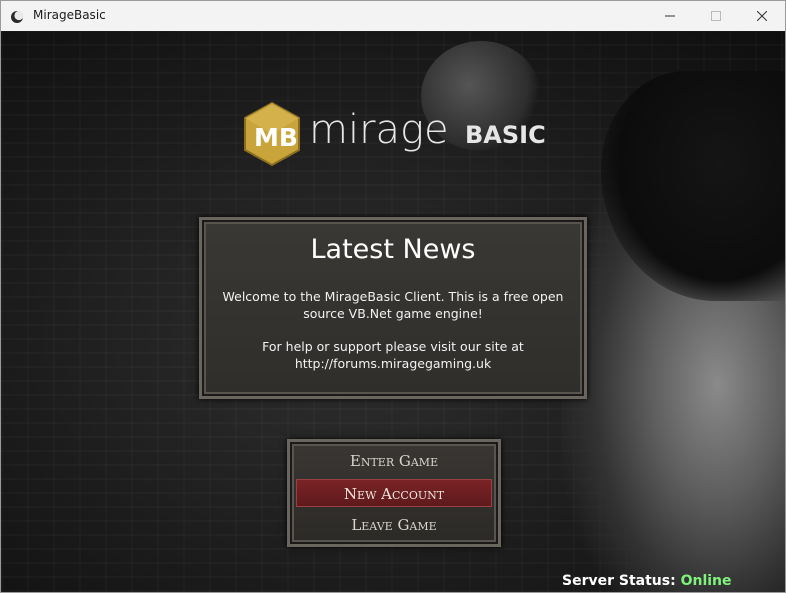  Describe the element at coordinates (276, 137) in the screenshot. I see `logo-monogram-m: MB` at that location.